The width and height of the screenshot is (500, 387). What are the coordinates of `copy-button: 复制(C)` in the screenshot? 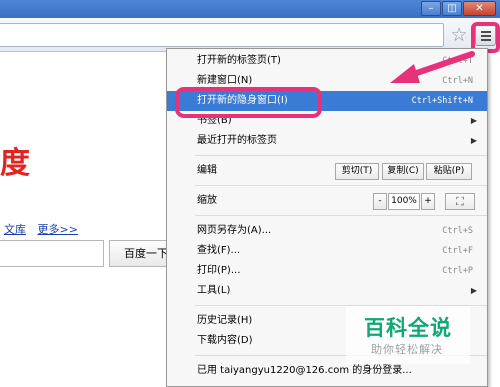 It's located at (403, 171).